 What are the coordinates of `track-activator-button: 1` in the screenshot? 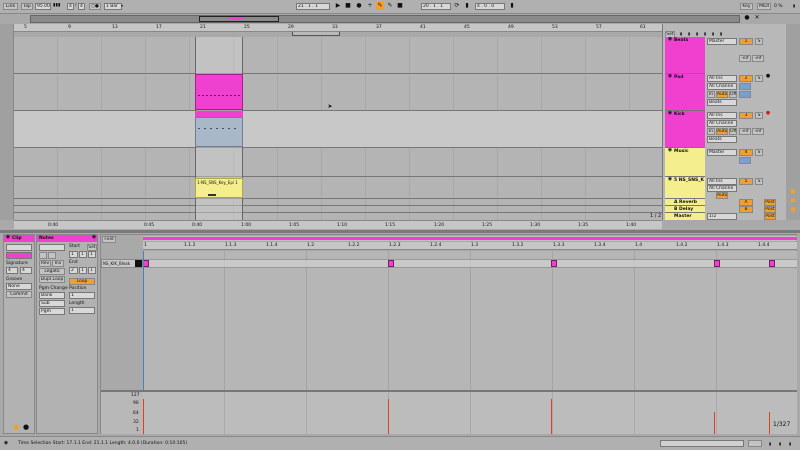 It's located at (746, 41).